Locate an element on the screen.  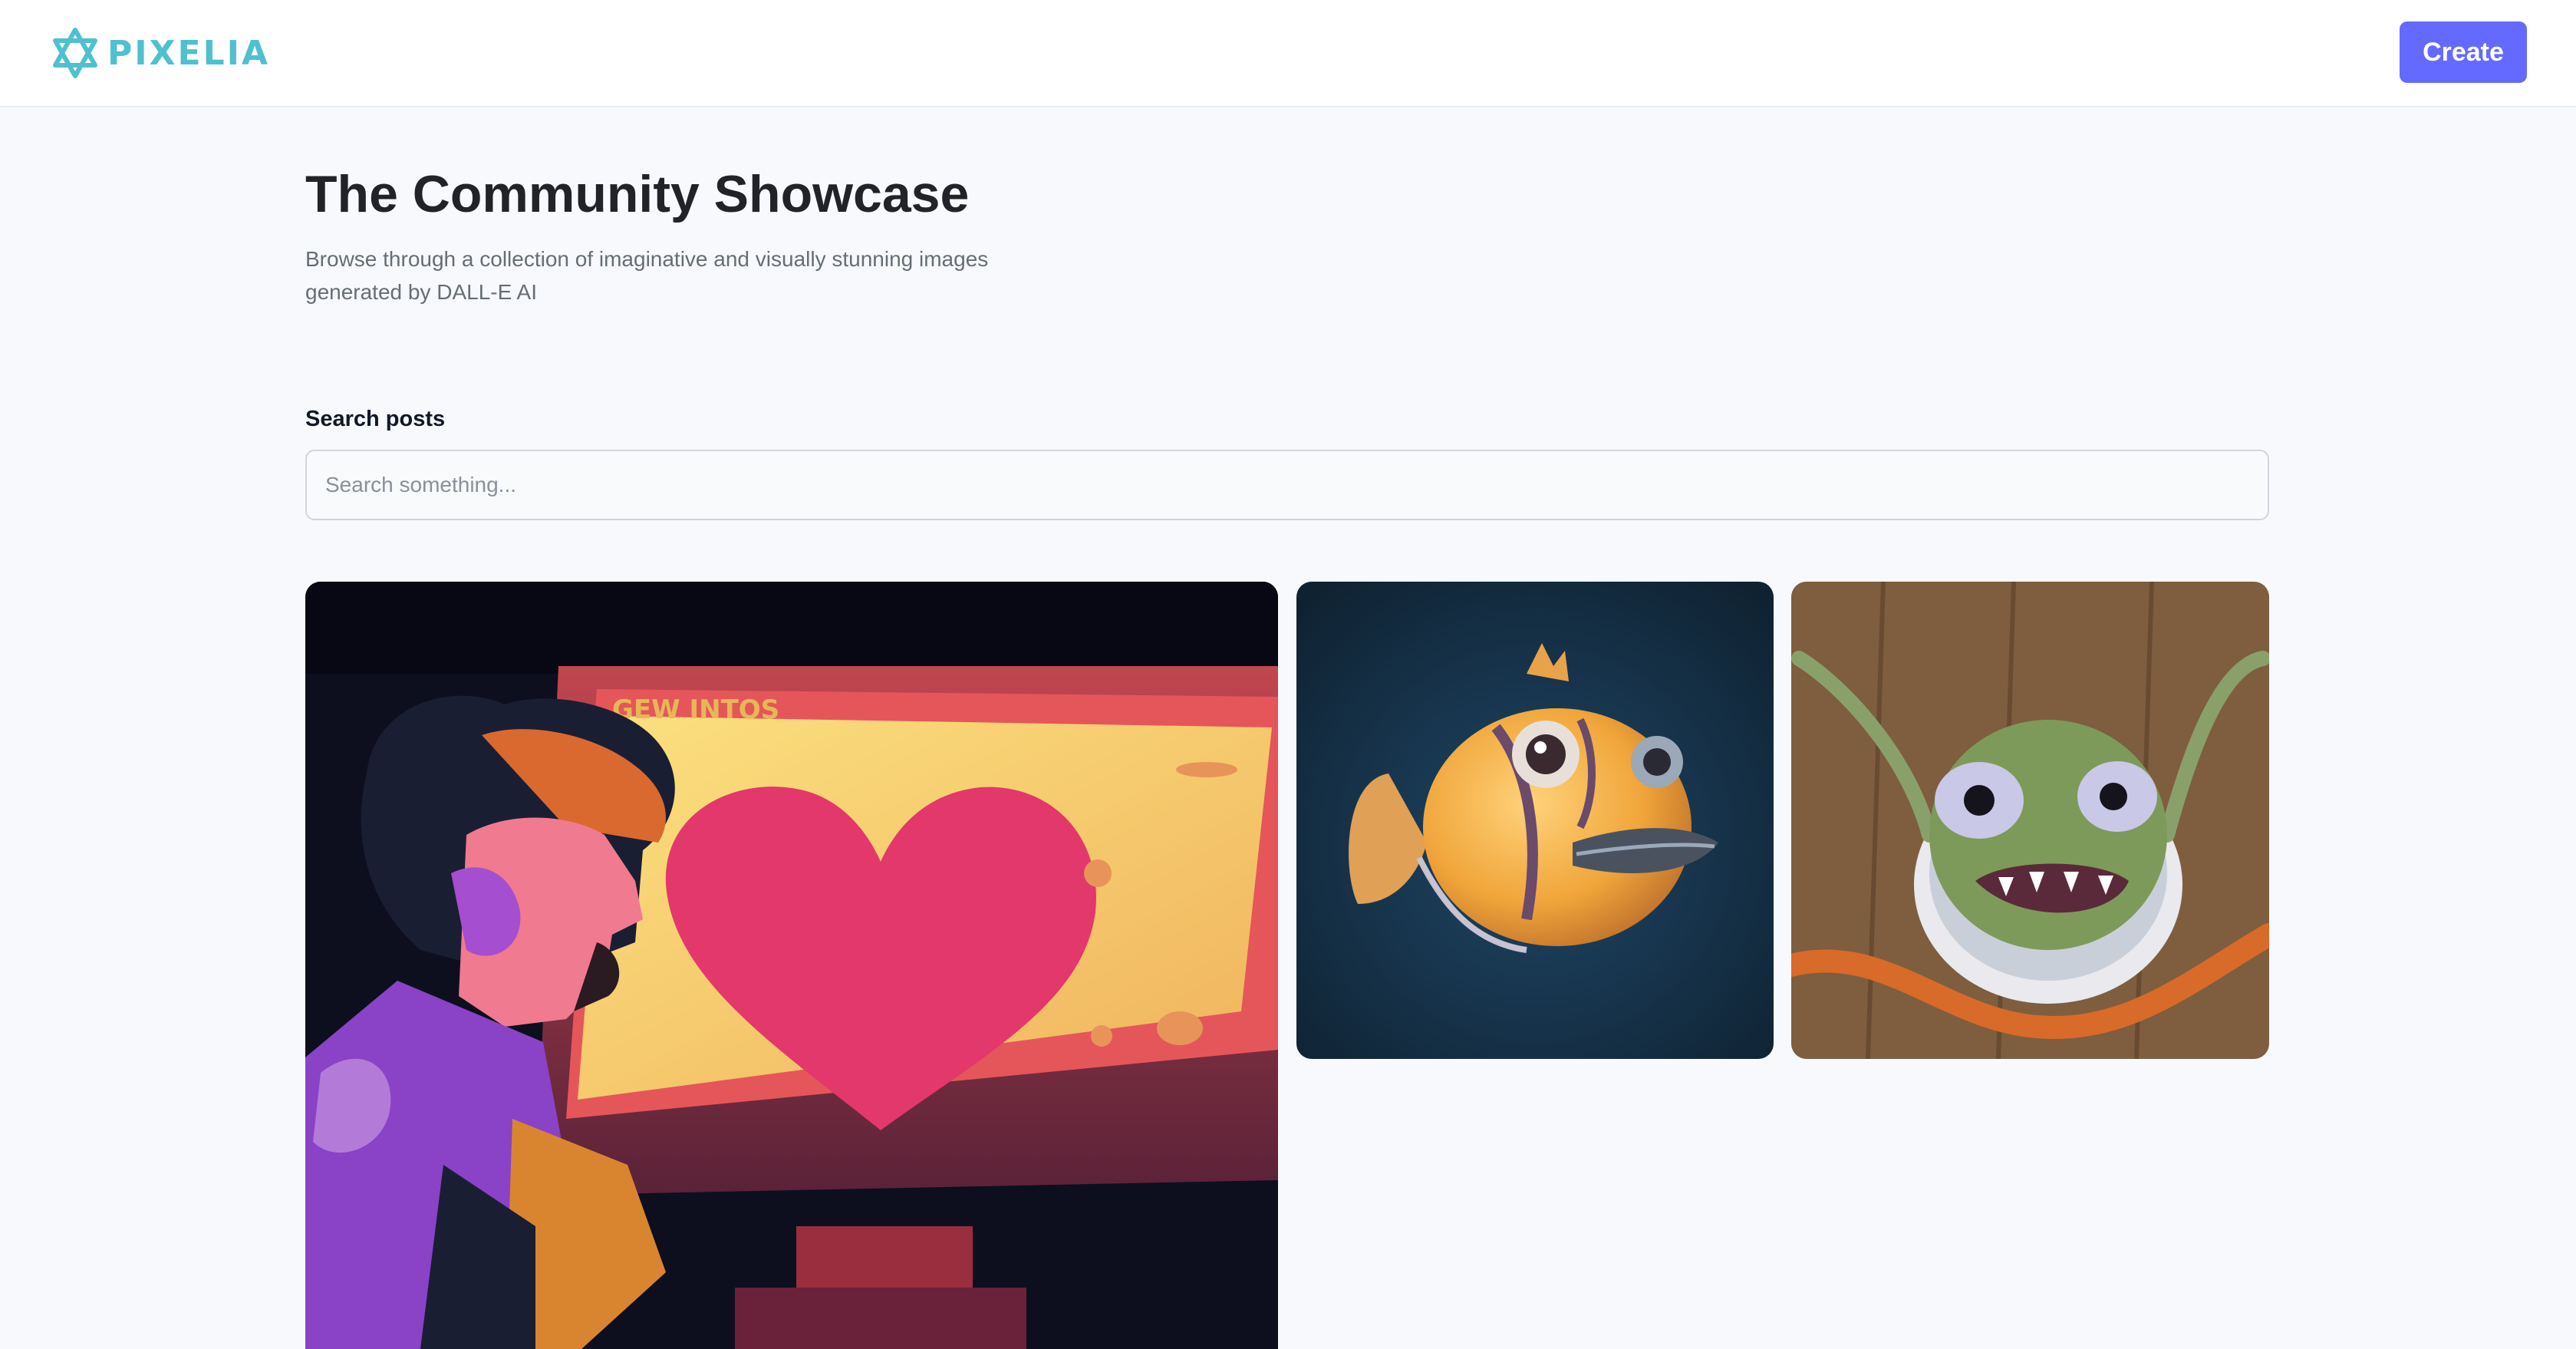
create-button: Create is located at coordinates (2463, 52).